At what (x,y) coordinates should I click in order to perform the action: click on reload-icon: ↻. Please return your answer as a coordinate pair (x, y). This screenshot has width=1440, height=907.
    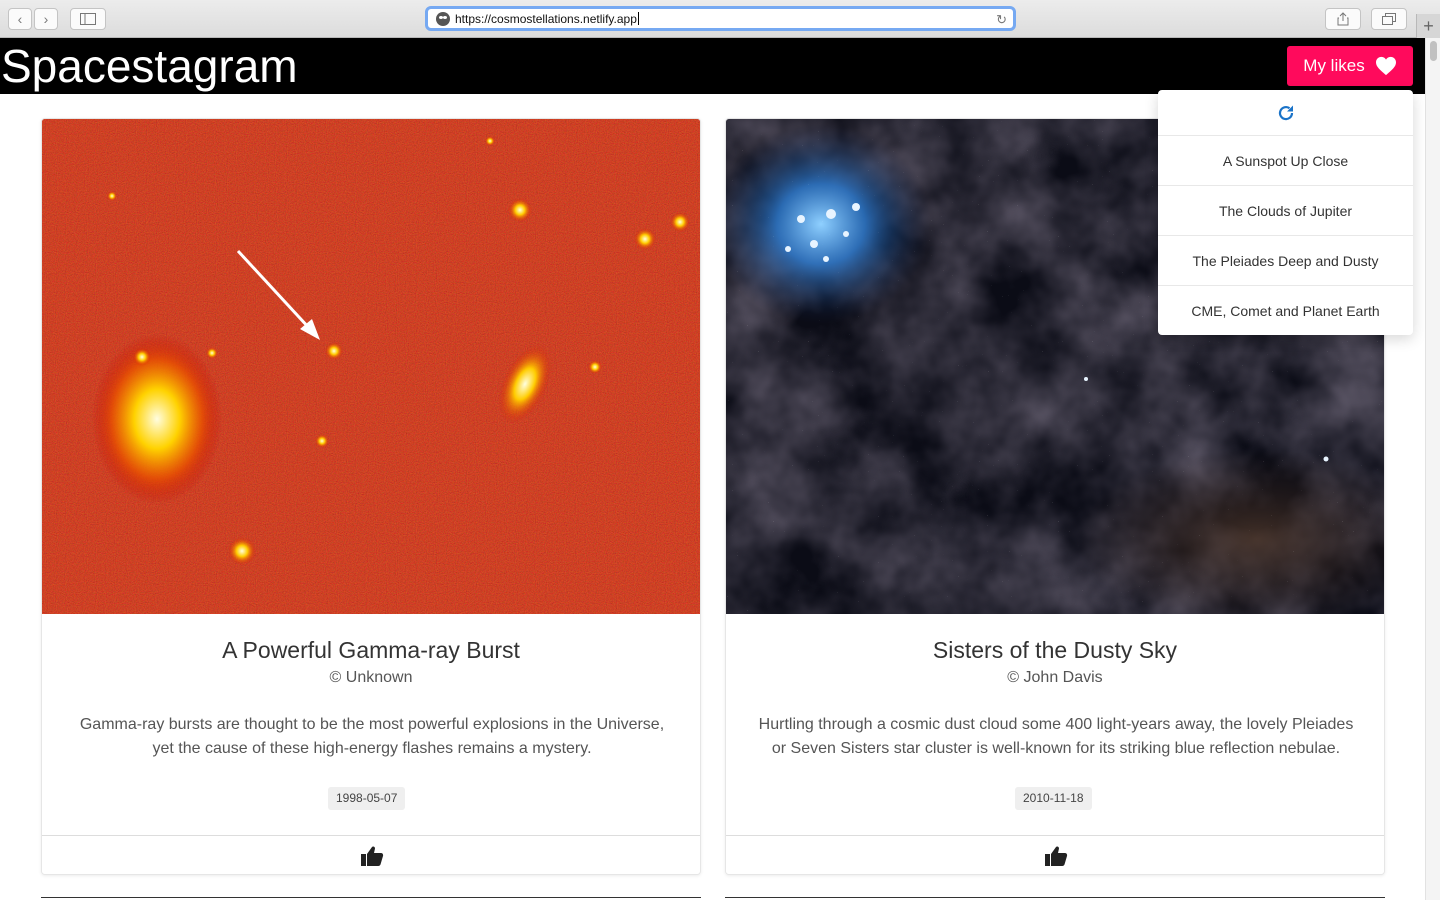
    Looking at the image, I should click on (1001, 20).